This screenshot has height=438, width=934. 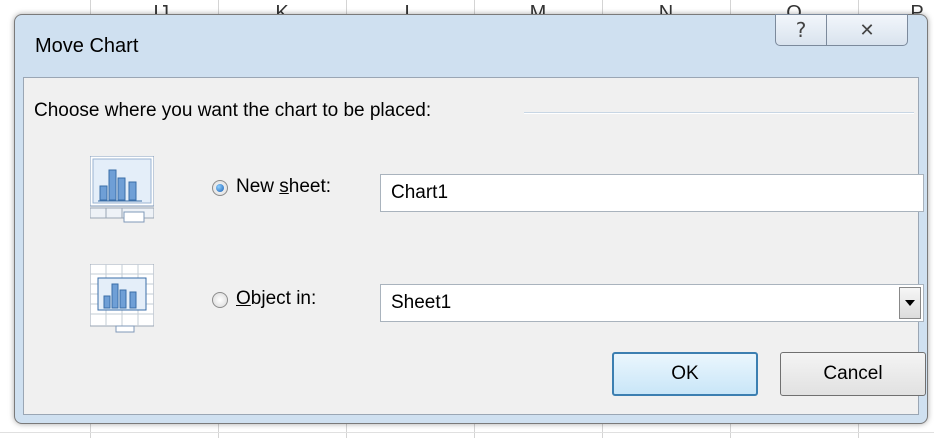 I want to click on object-in-label: Object in:, so click(x=276, y=299).